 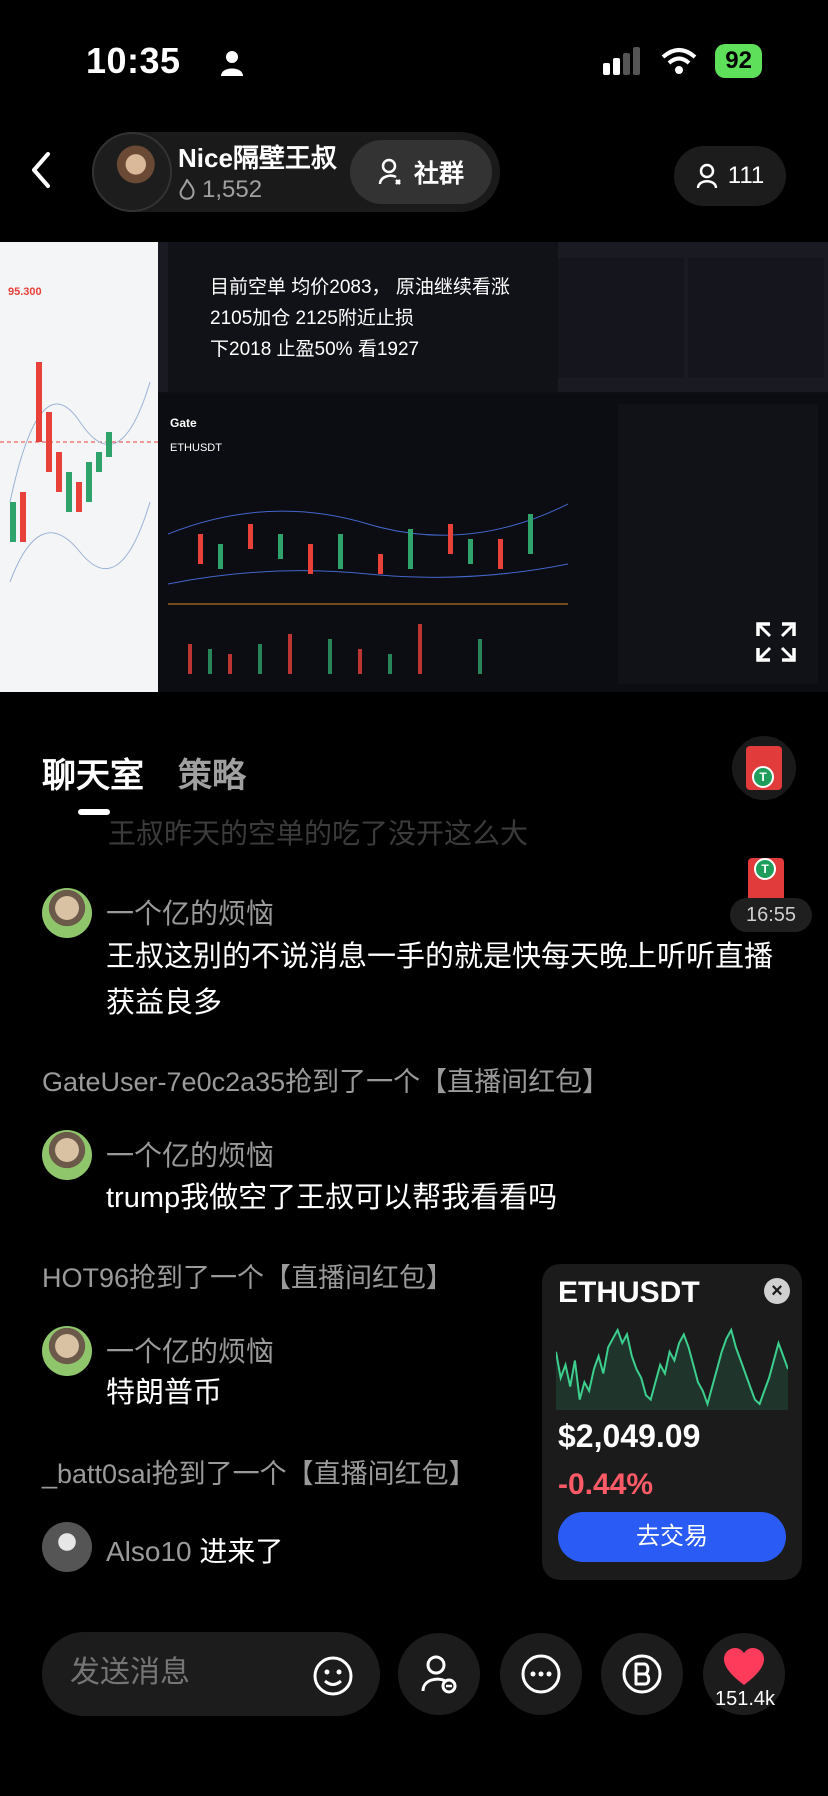 I want to click on close-icon: ×, so click(x=777, y=1291).